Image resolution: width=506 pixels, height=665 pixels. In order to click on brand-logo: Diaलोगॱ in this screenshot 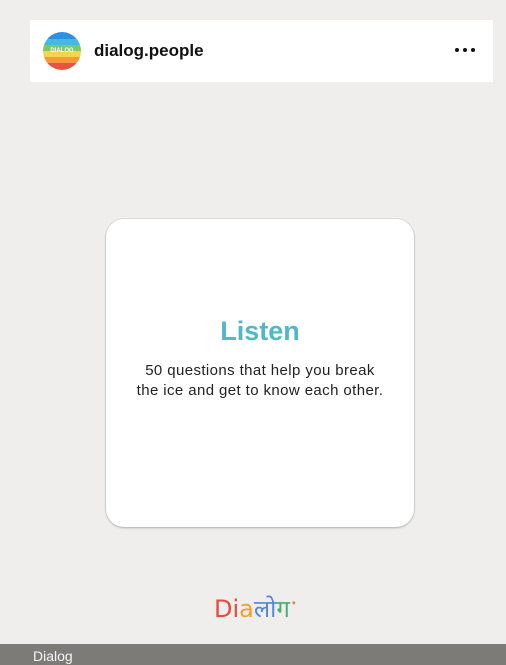, I will do `click(266, 609)`.